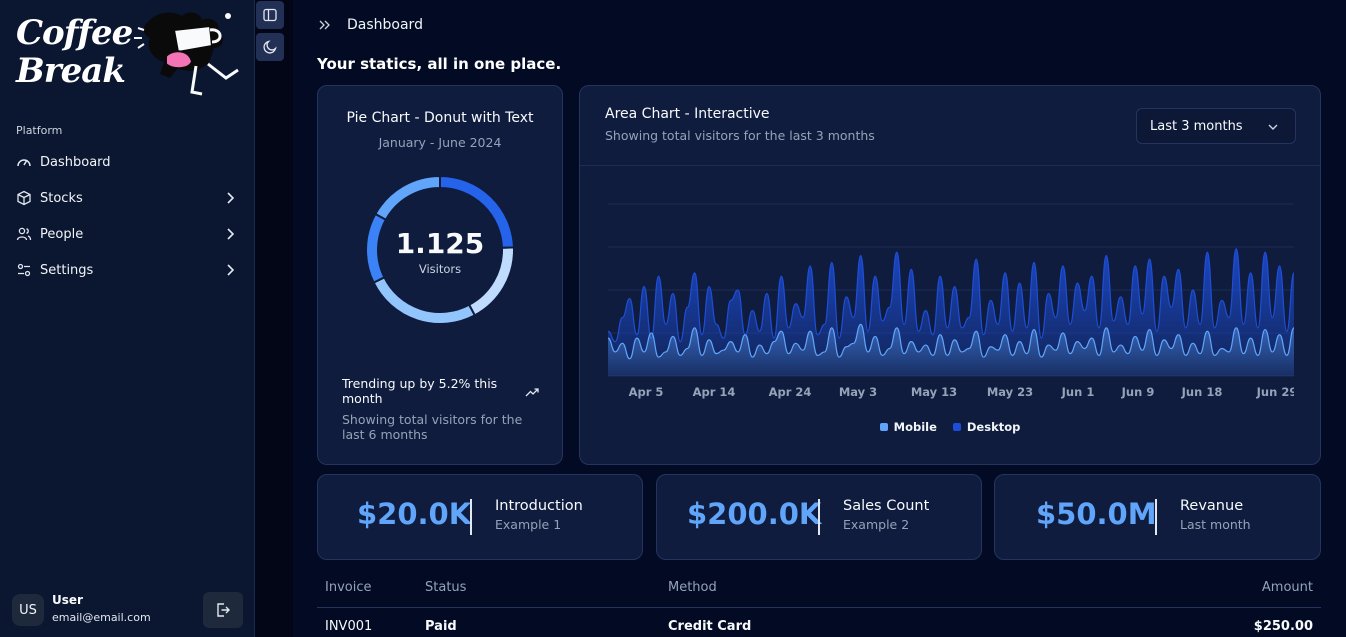  I want to click on legend-item-desktop: Desktop, so click(986, 427).